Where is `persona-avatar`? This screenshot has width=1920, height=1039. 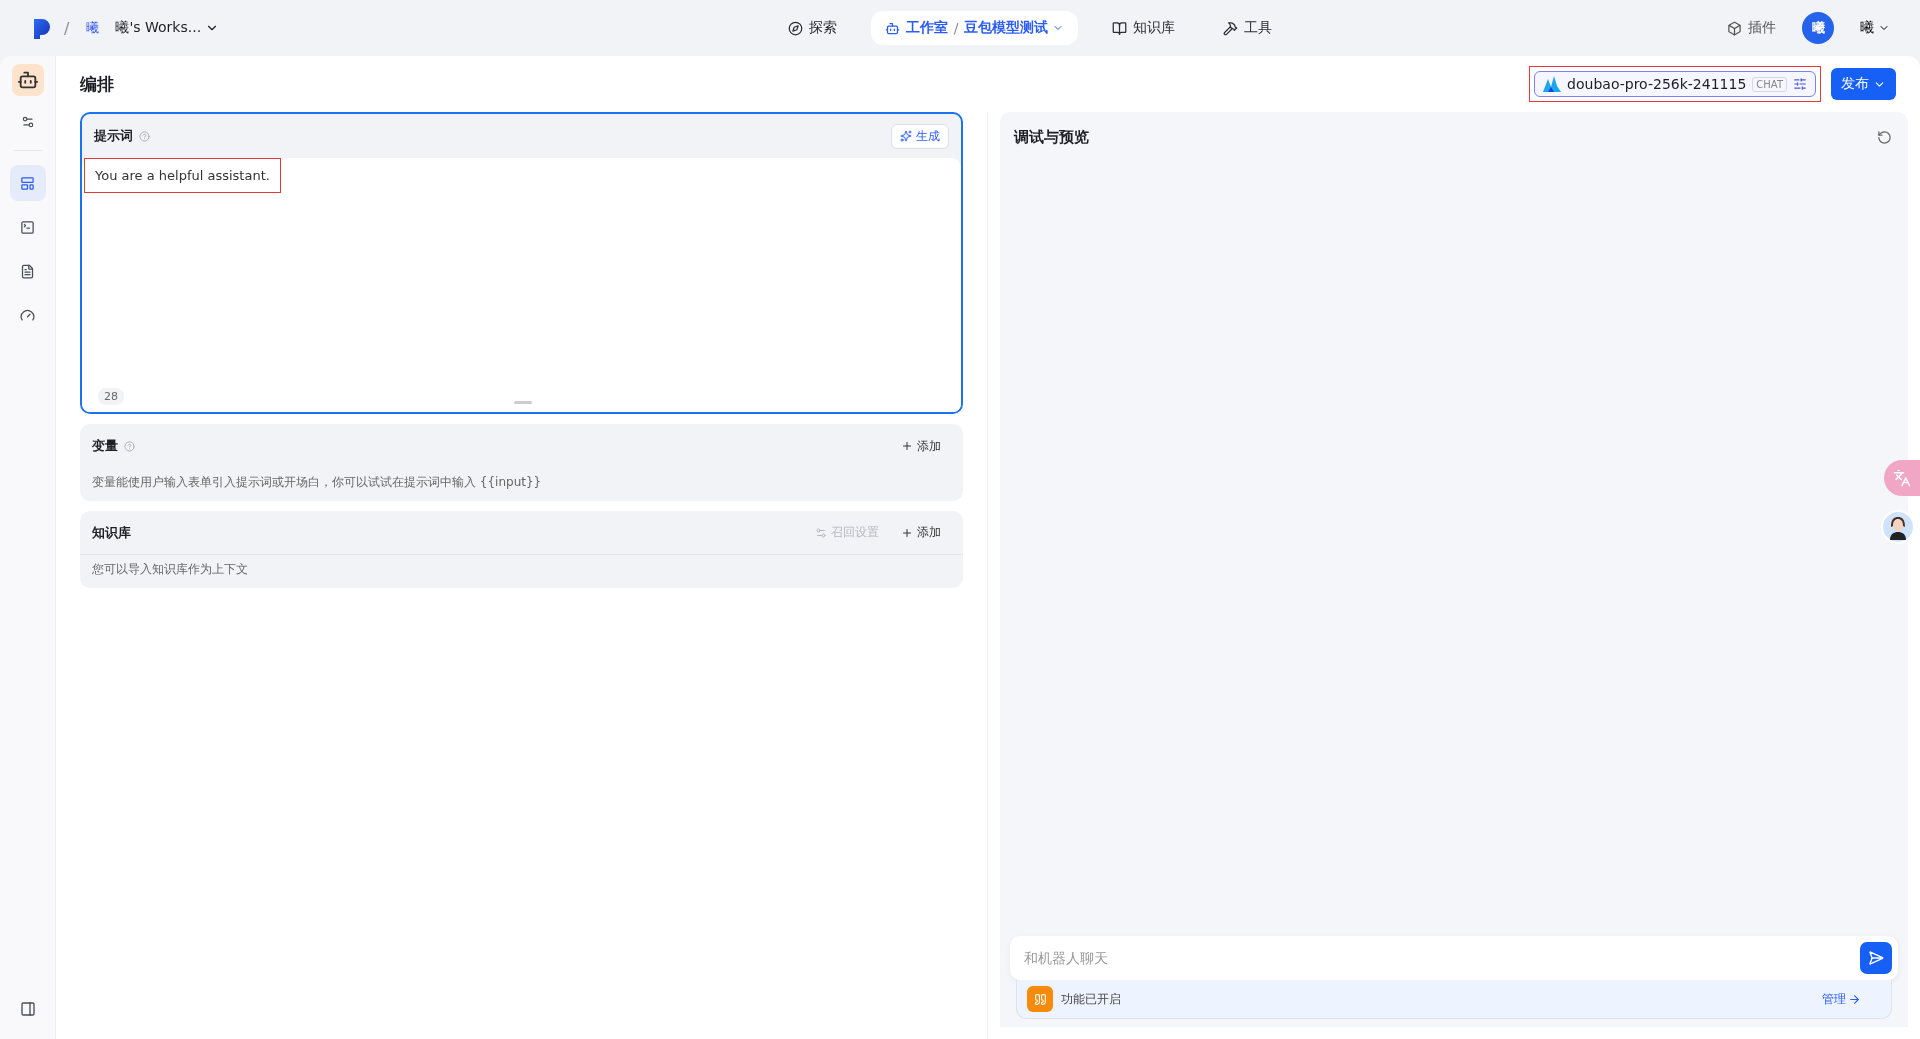
persona-avatar is located at coordinates (1898, 527).